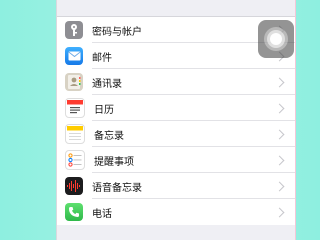  Describe the element at coordinates (117, 32) in the screenshot. I see `settings-item-label: 密码与帐户` at that location.